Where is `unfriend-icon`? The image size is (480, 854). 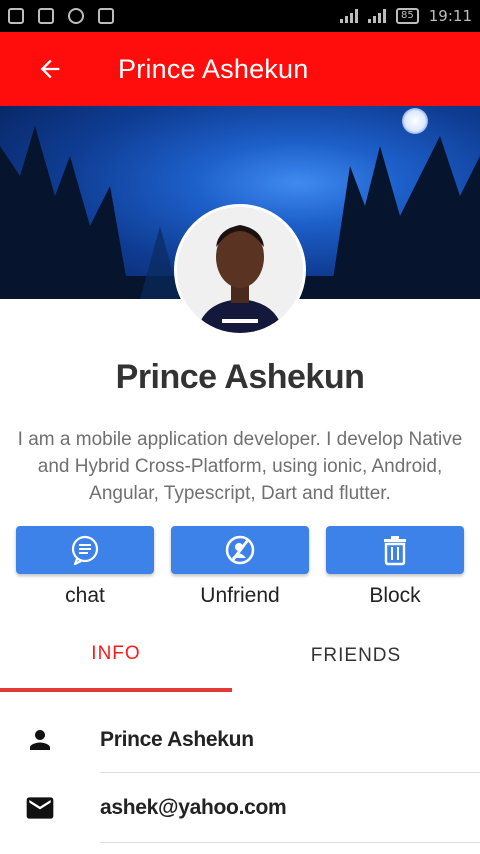
unfriend-icon is located at coordinates (240, 550).